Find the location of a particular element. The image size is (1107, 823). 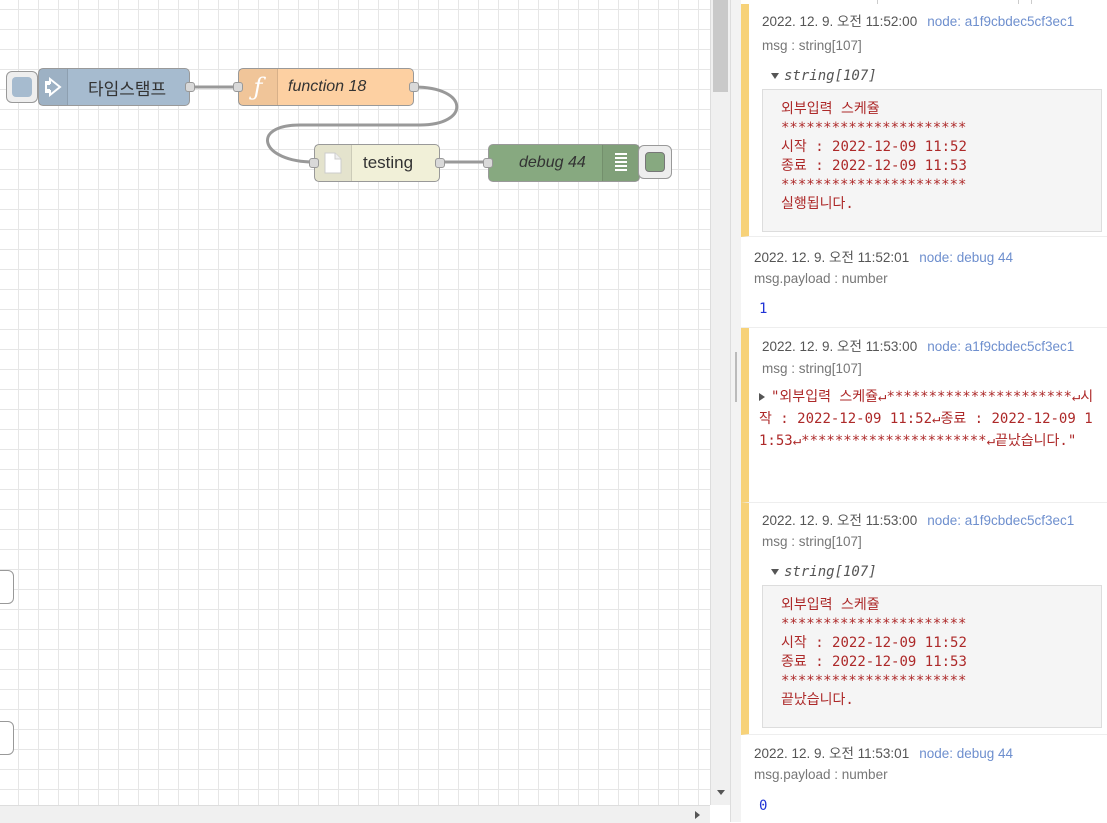

message-date: 2022. 12. 9. 오전 11:53:01 is located at coordinates (832, 753).